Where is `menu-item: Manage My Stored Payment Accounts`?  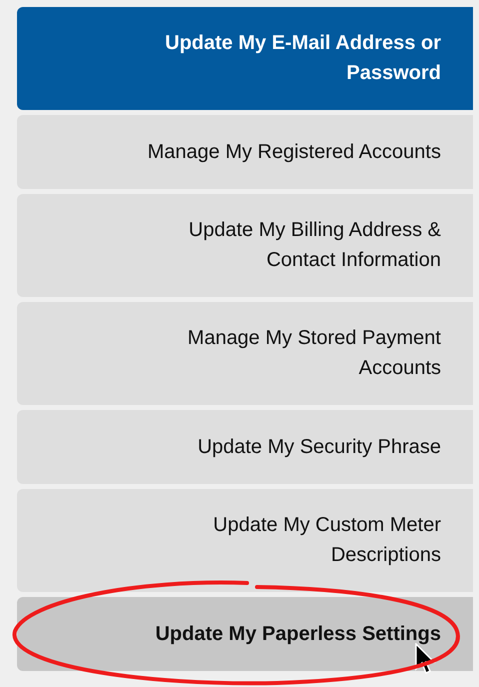 menu-item: Manage My Stored Payment Accounts is located at coordinates (245, 353).